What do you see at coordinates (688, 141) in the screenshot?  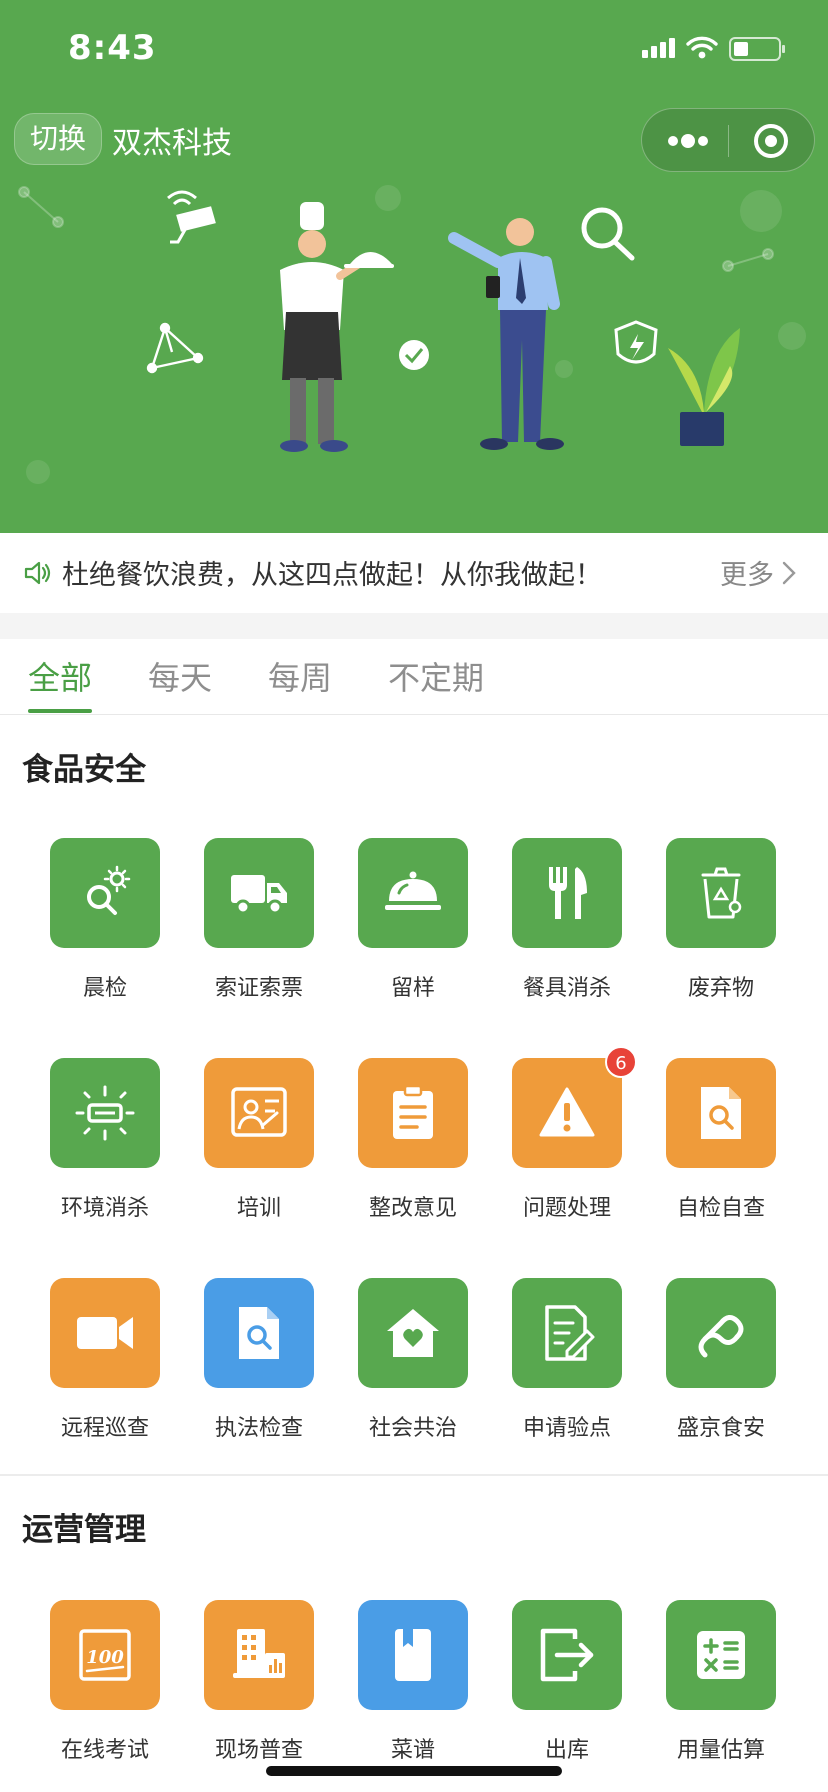 I see `more-dots-icon` at bounding box center [688, 141].